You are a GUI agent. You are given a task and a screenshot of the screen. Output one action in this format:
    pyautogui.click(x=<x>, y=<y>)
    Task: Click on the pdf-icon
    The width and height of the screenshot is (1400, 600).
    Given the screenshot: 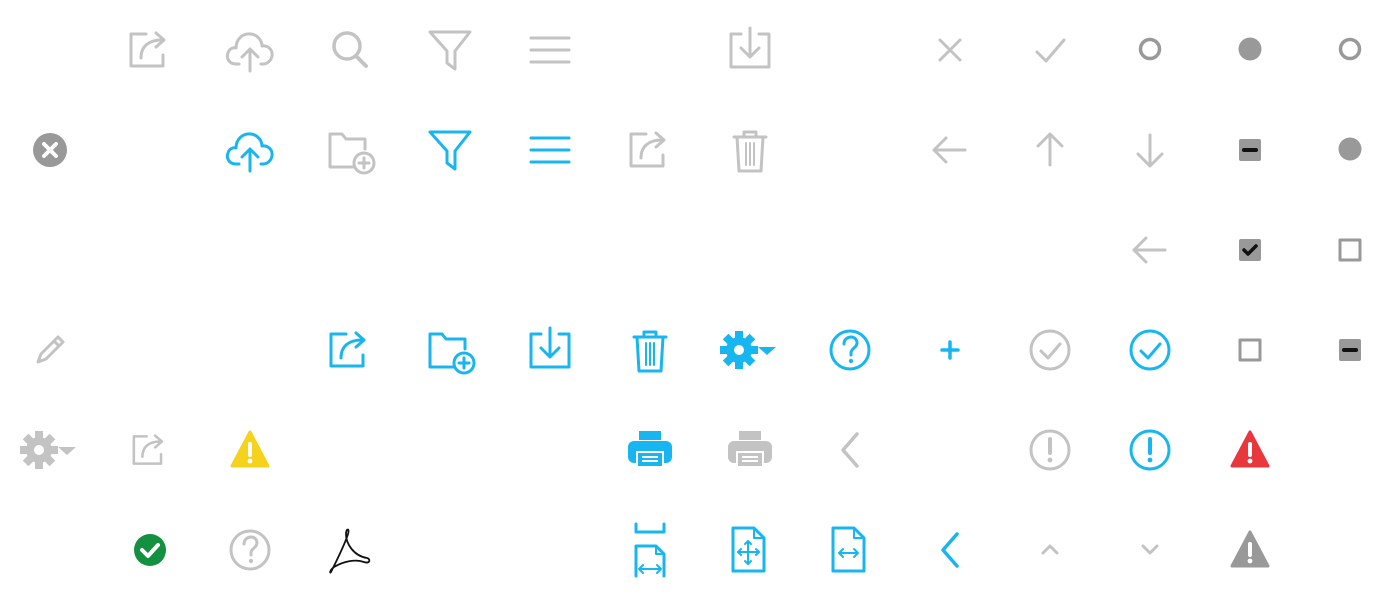 What is the action you would take?
    pyautogui.click(x=350, y=550)
    